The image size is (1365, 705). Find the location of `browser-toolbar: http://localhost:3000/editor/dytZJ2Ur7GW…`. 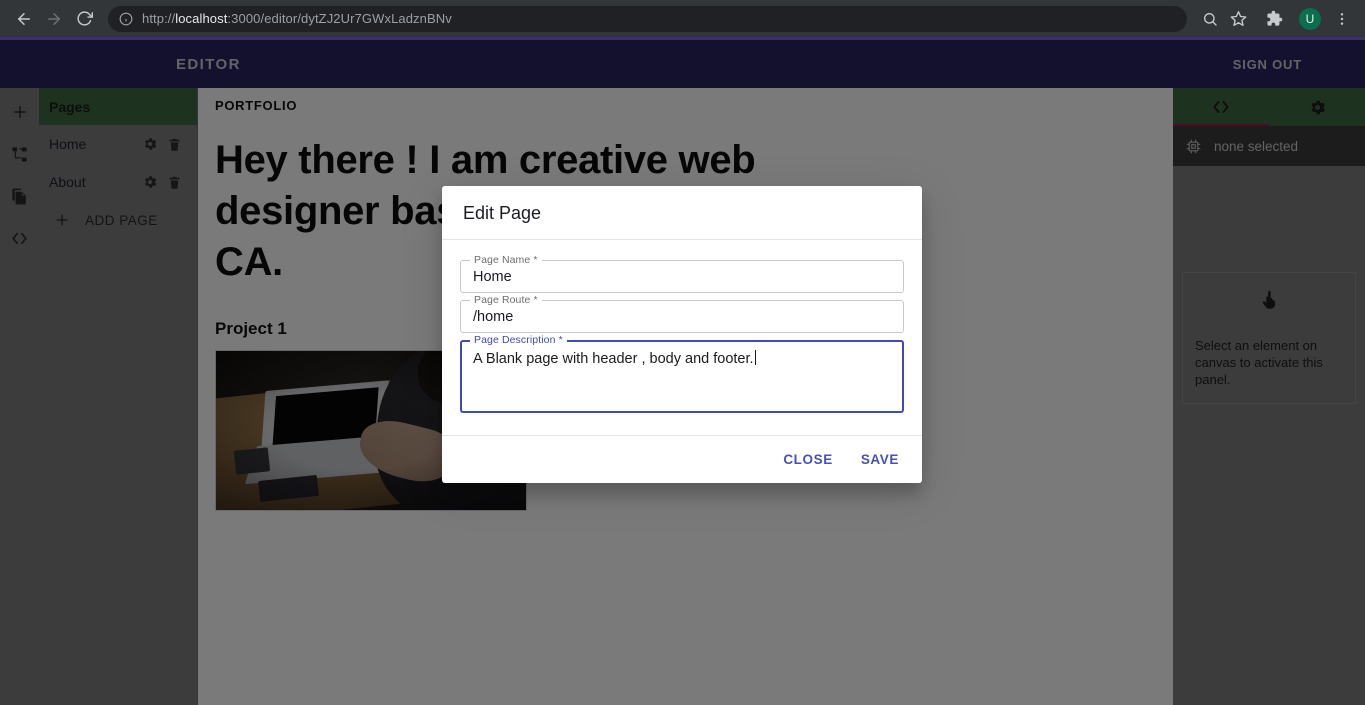

browser-toolbar: http://localhost:3000/editor/dytZJ2Ur7GW… is located at coordinates (682, 18).